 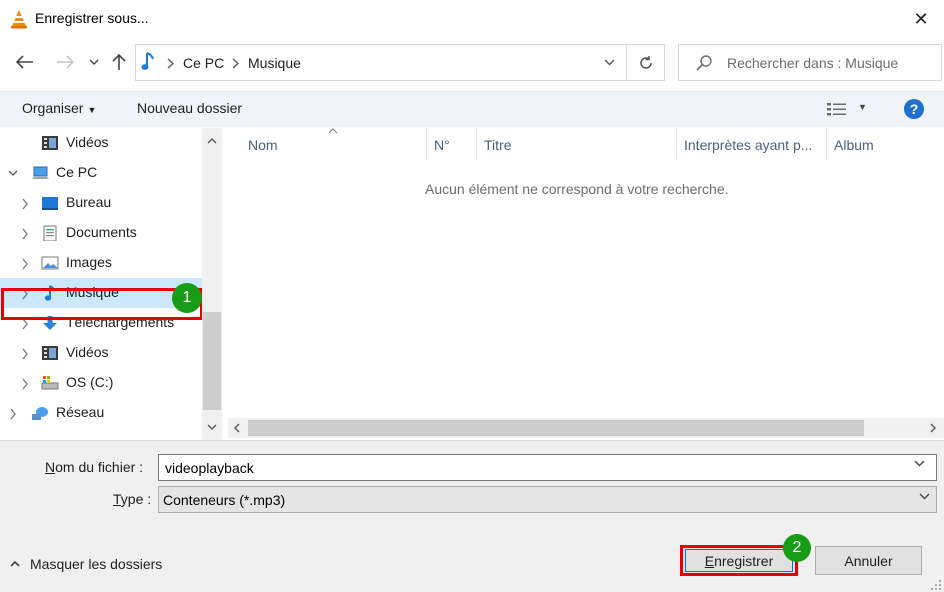 I want to click on save-button-face: Enregistrer, so click(x=739, y=560).